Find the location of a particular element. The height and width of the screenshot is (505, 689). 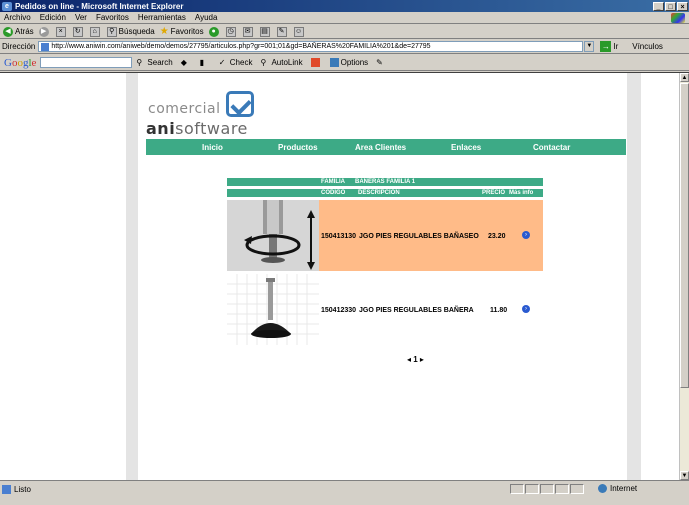

google-search-icon: ⚲ is located at coordinates (139, 62).